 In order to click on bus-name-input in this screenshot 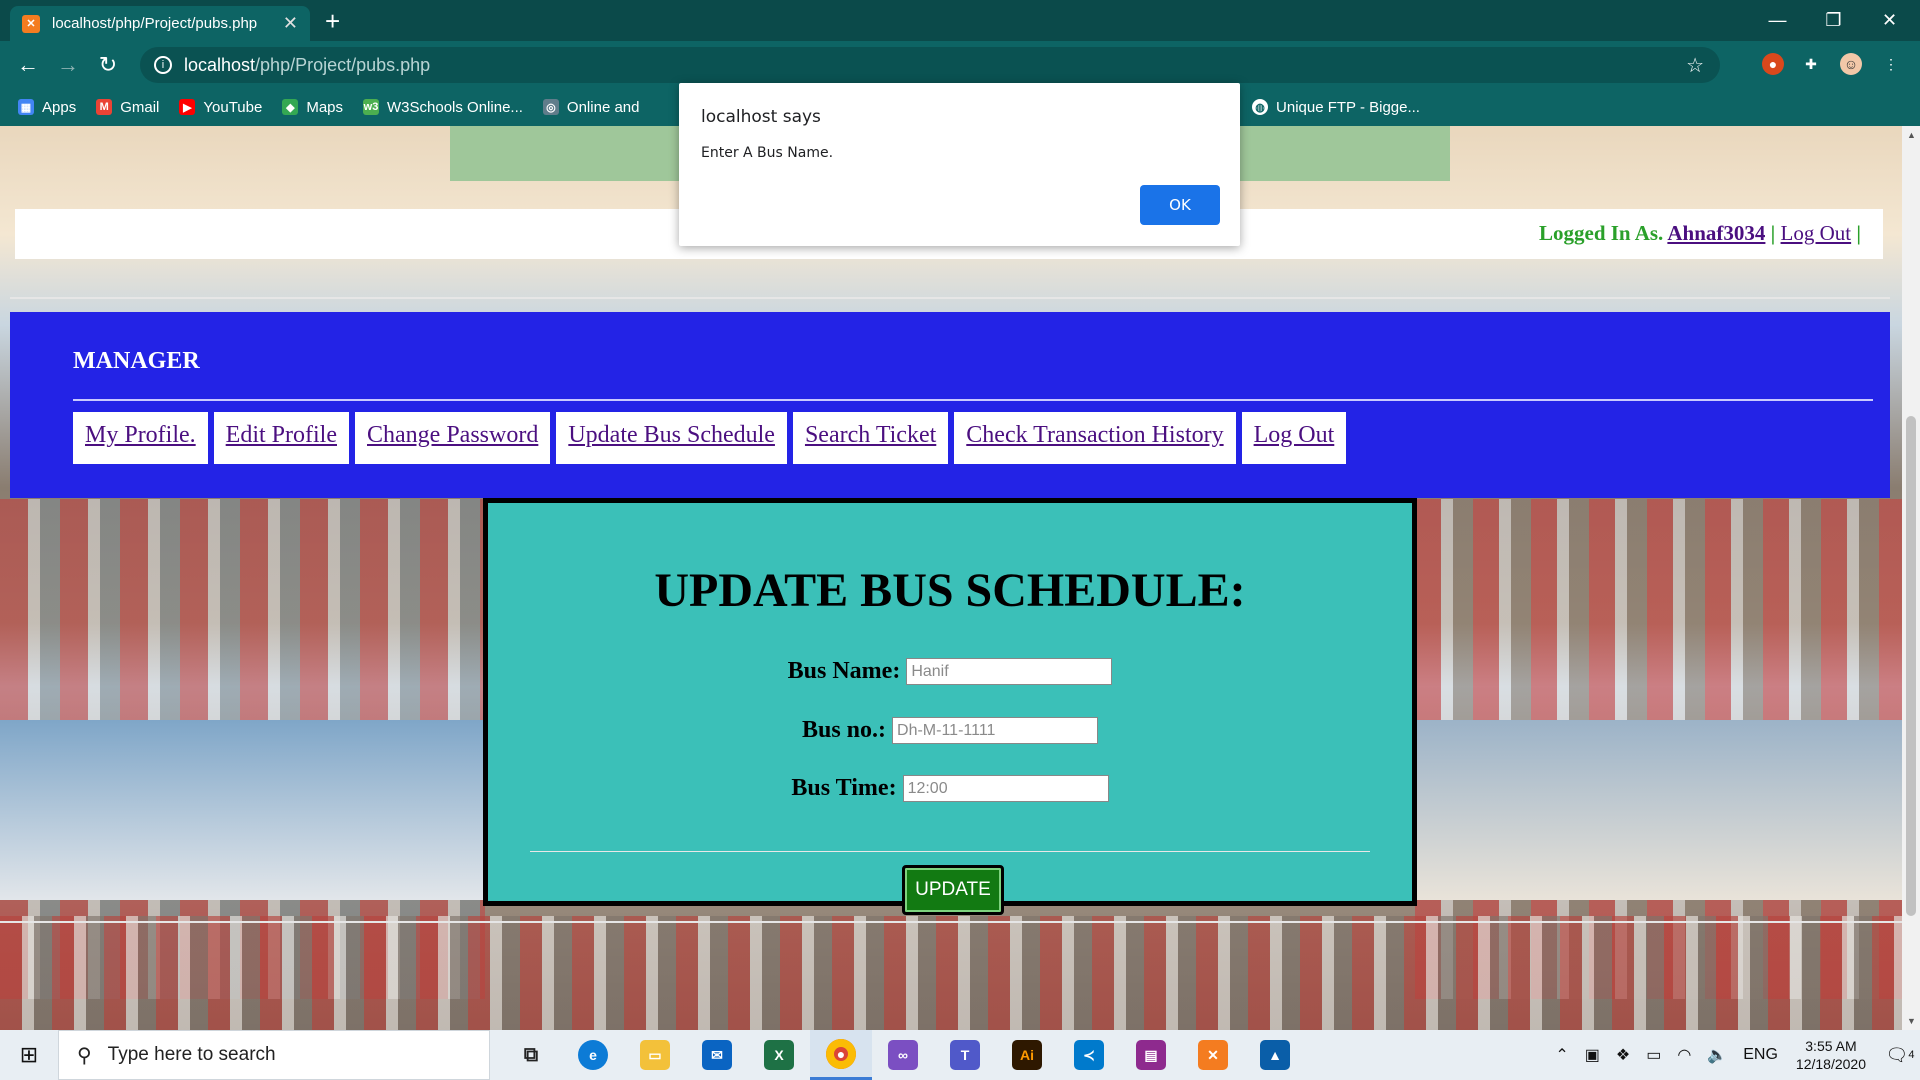, I will do `click(1009, 671)`.